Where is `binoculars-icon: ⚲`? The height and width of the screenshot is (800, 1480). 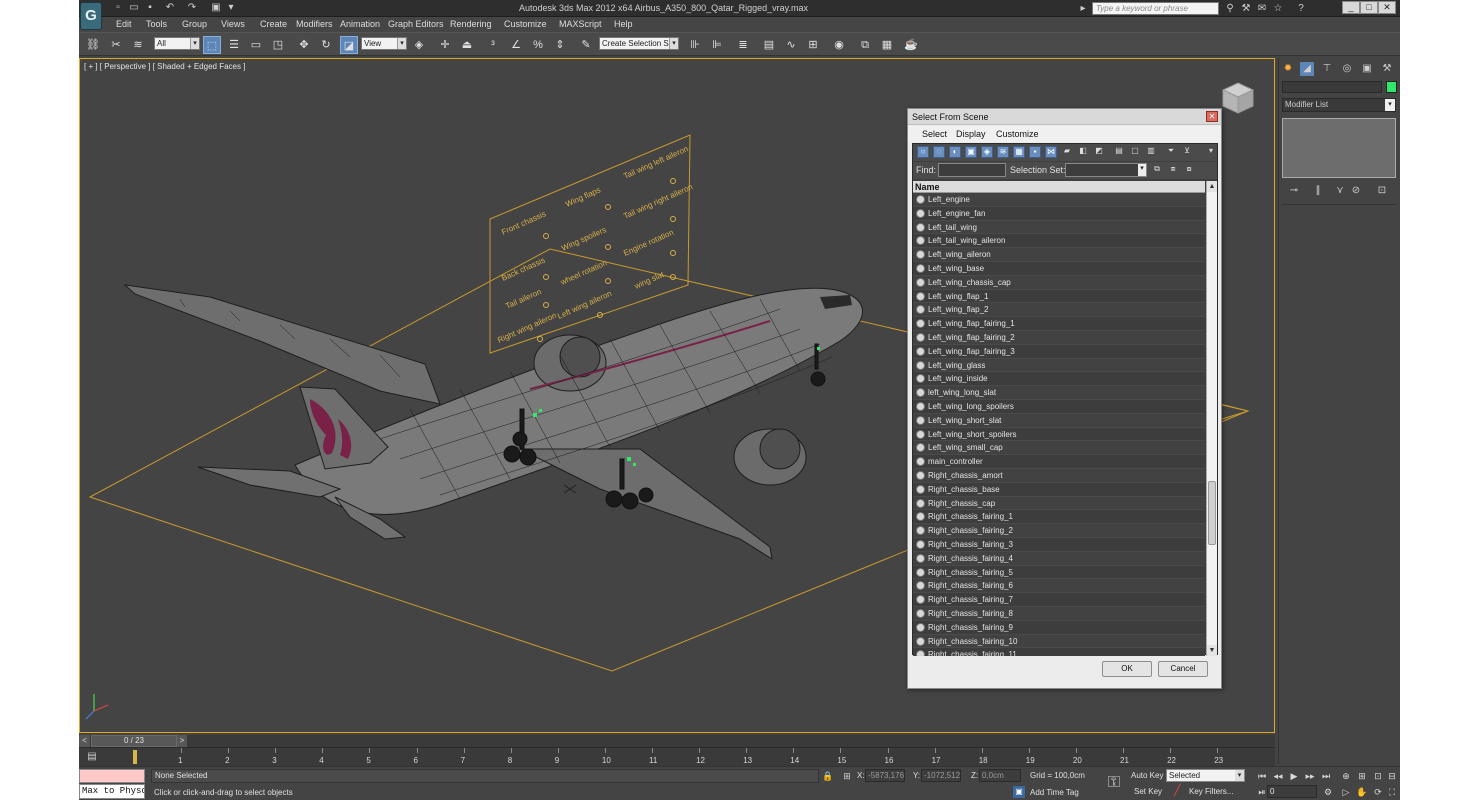
binoculars-icon: ⚲ is located at coordinates (1230, 8).